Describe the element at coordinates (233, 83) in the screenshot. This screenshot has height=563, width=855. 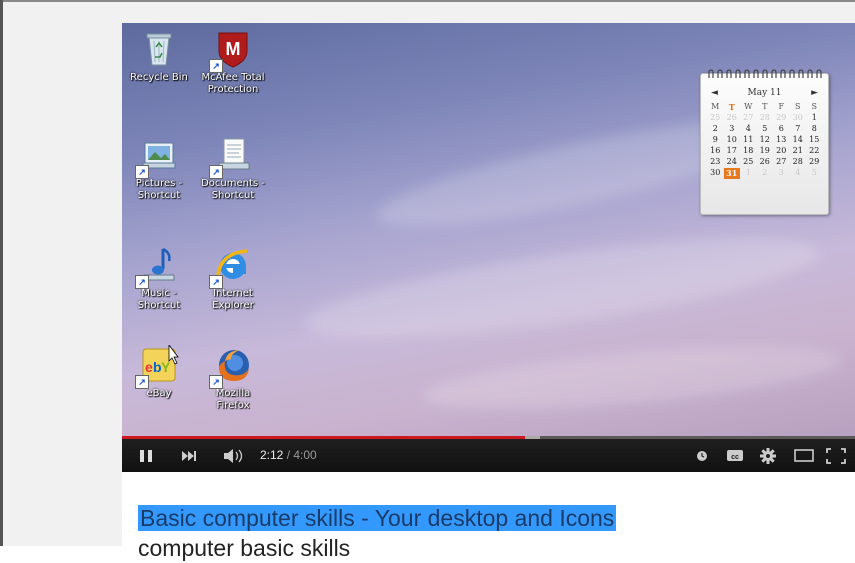
I see `desktop-icon-label: McAfee Total Protection` at that location.